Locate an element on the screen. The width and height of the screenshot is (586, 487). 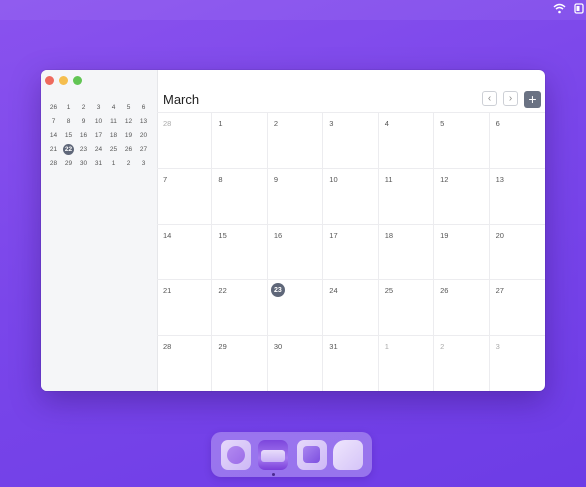
mini-calendar-day: 21 is located at coordinates (53, 149).